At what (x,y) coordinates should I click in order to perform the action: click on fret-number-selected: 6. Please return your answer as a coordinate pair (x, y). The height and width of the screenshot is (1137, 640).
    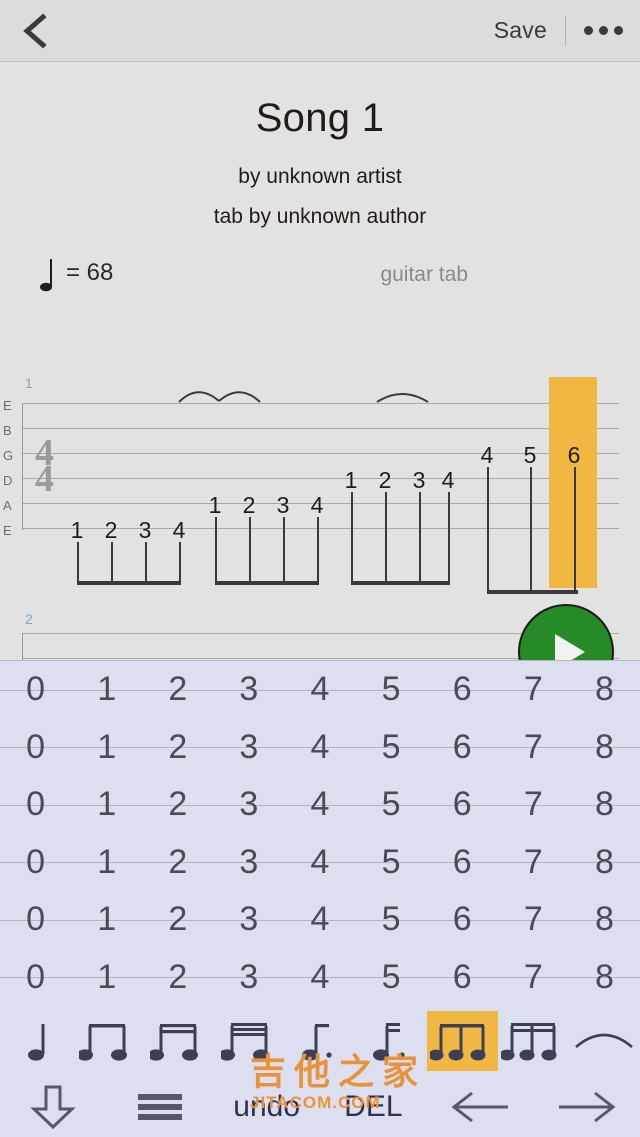
    Looking at the image, I should click on (574, 455).